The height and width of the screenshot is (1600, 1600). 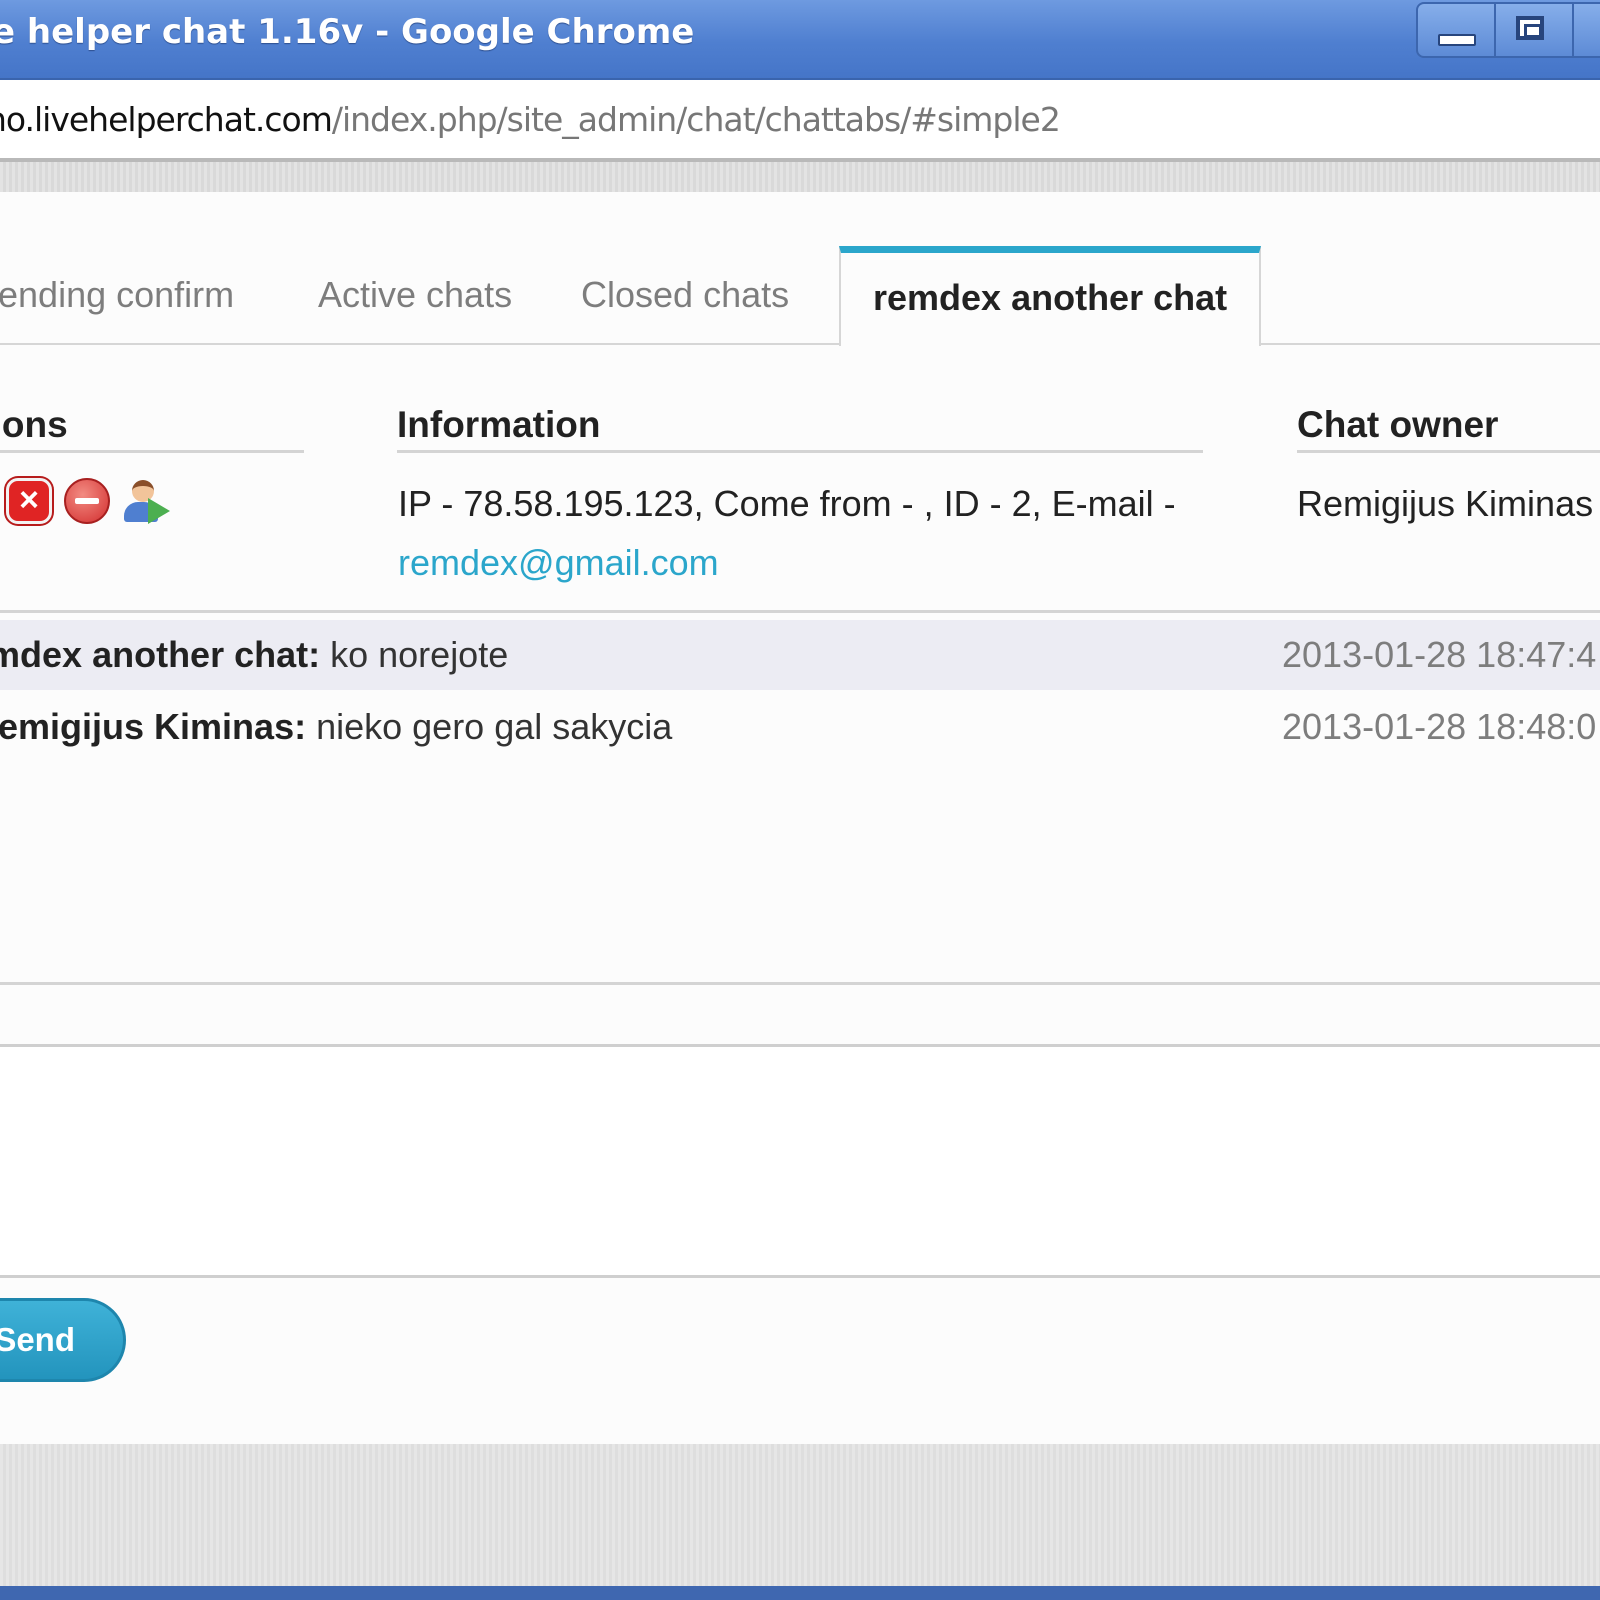 I want to click on message-time: 2013-01-28 18:47:4, so click(x=1439, y=654).